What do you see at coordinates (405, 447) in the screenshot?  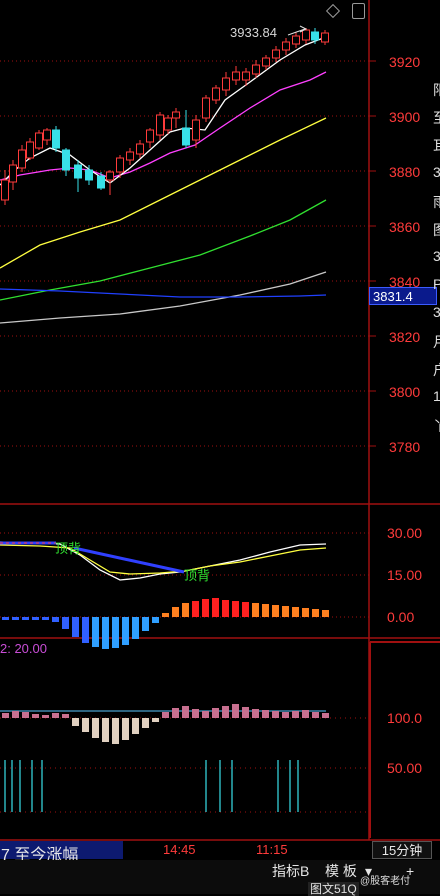 I see `price-tick-3780: 3780` at bounding box center [405, 447].